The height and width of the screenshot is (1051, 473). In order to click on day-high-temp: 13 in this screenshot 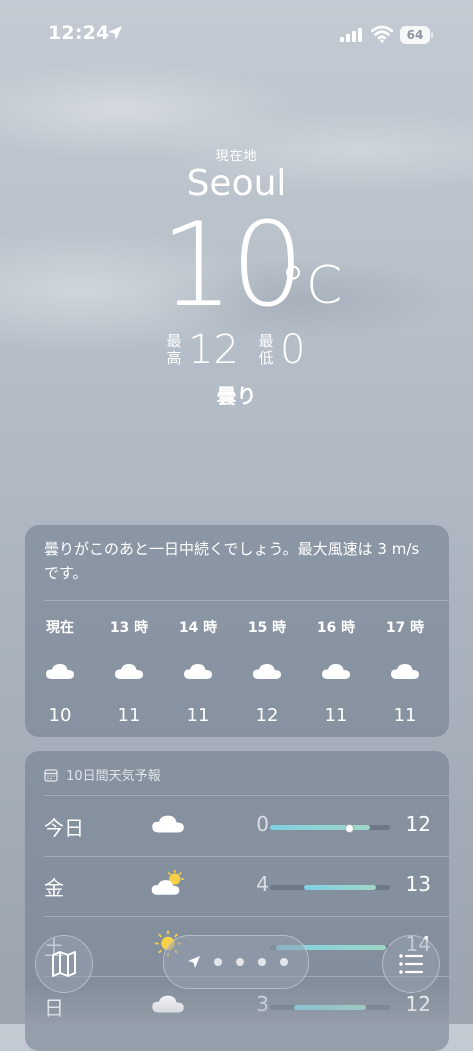, I will do `click(418, 884)`.